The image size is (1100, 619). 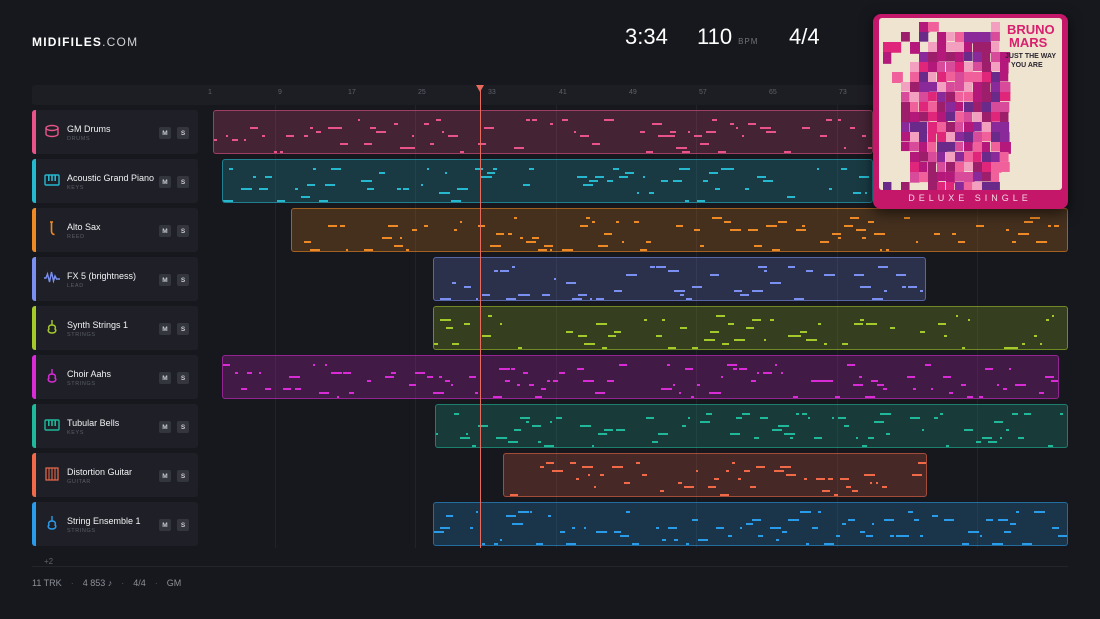 I want to click on brand-logo: MIDIFILES.COM, so click(x=85, y=42).